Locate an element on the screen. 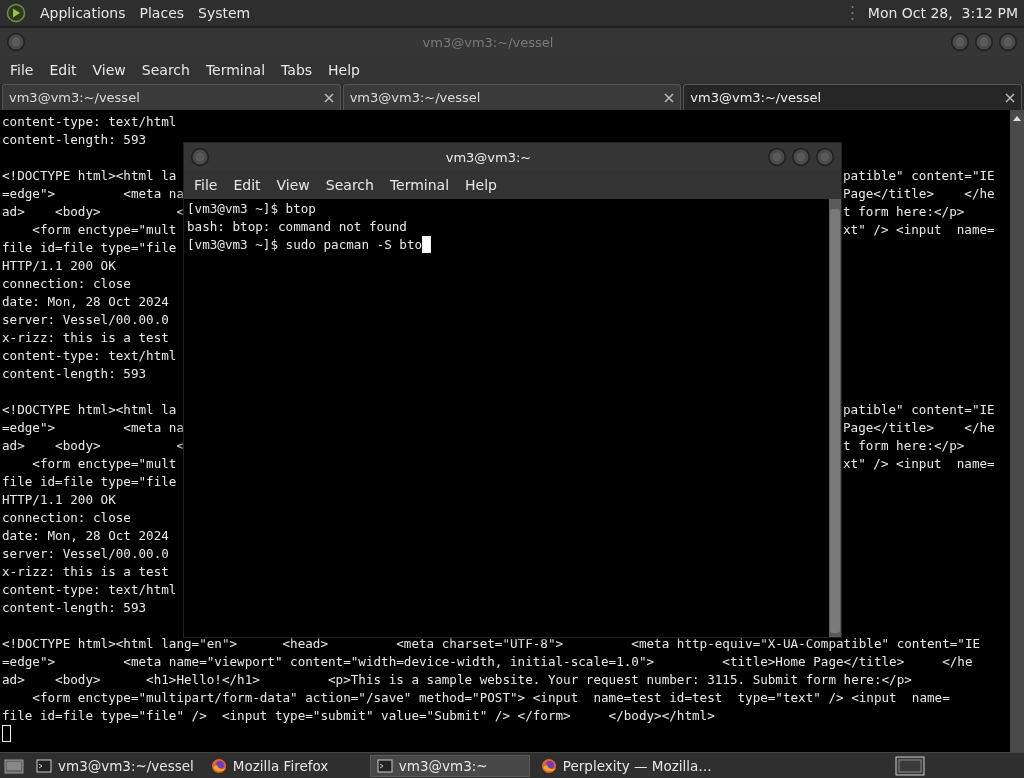 The height and width of the screenshot is (778, 1024). terminal-line: ad> <body> <h1>Hello!</h1> <p>This is a sample website. Your request number: 3115. Submit form here:</p> is located at coordinates (457, 679).